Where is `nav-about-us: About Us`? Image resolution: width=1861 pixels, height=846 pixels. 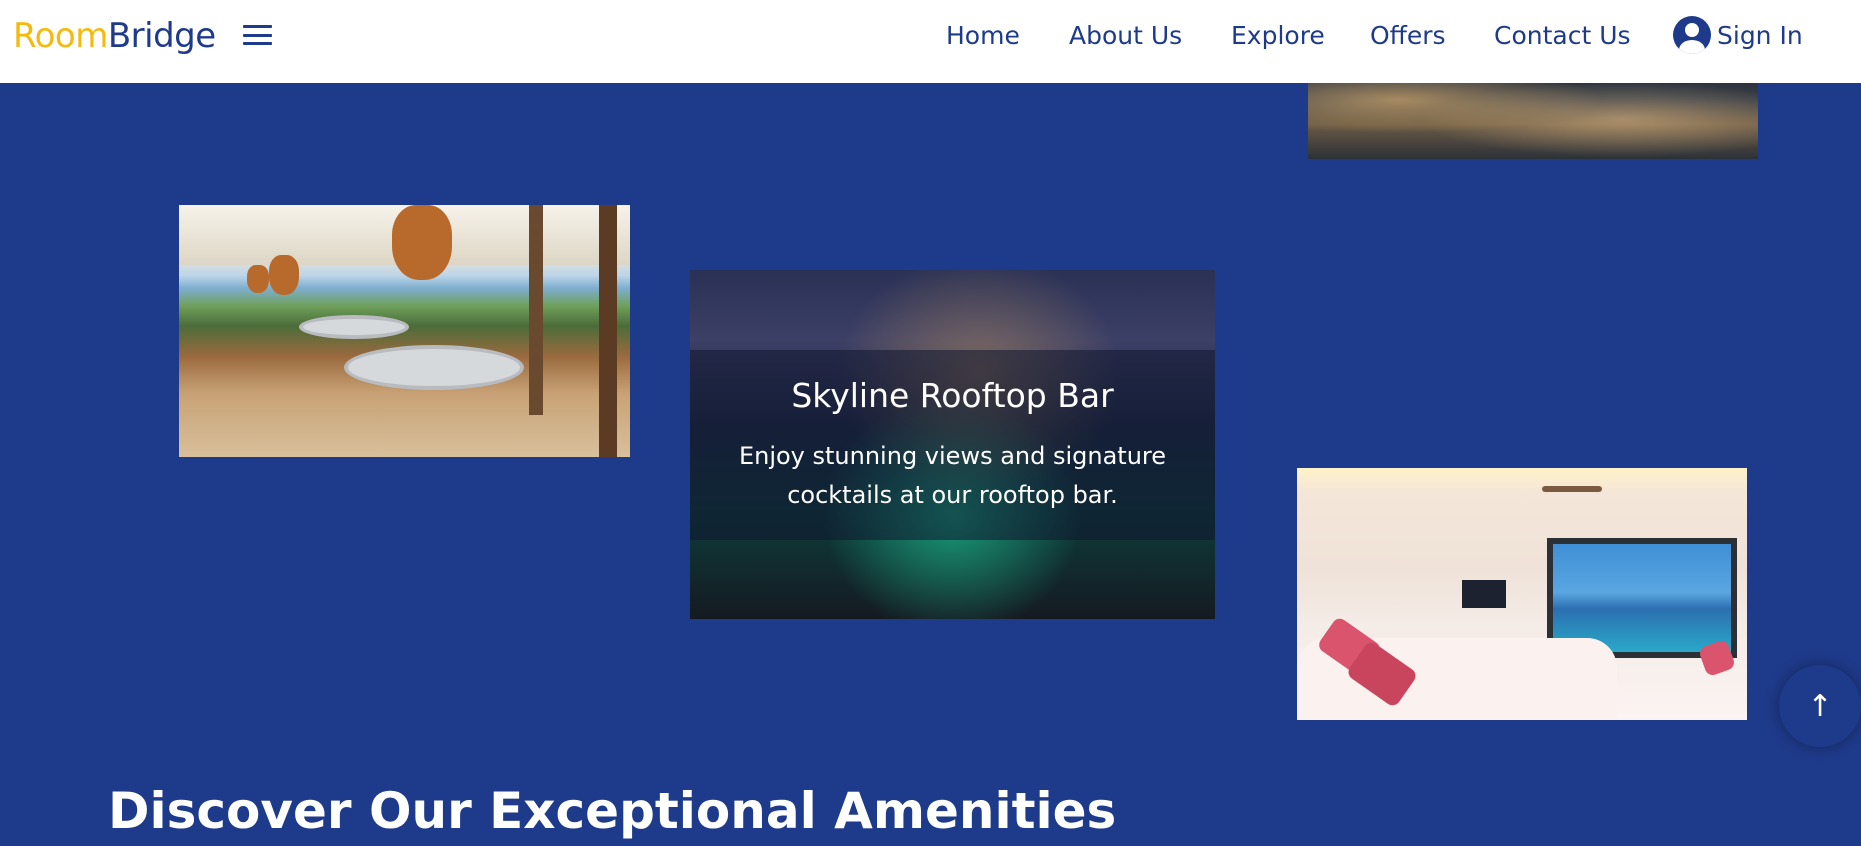
nav-about-us: About Us is located at coordinates (1125, 35).